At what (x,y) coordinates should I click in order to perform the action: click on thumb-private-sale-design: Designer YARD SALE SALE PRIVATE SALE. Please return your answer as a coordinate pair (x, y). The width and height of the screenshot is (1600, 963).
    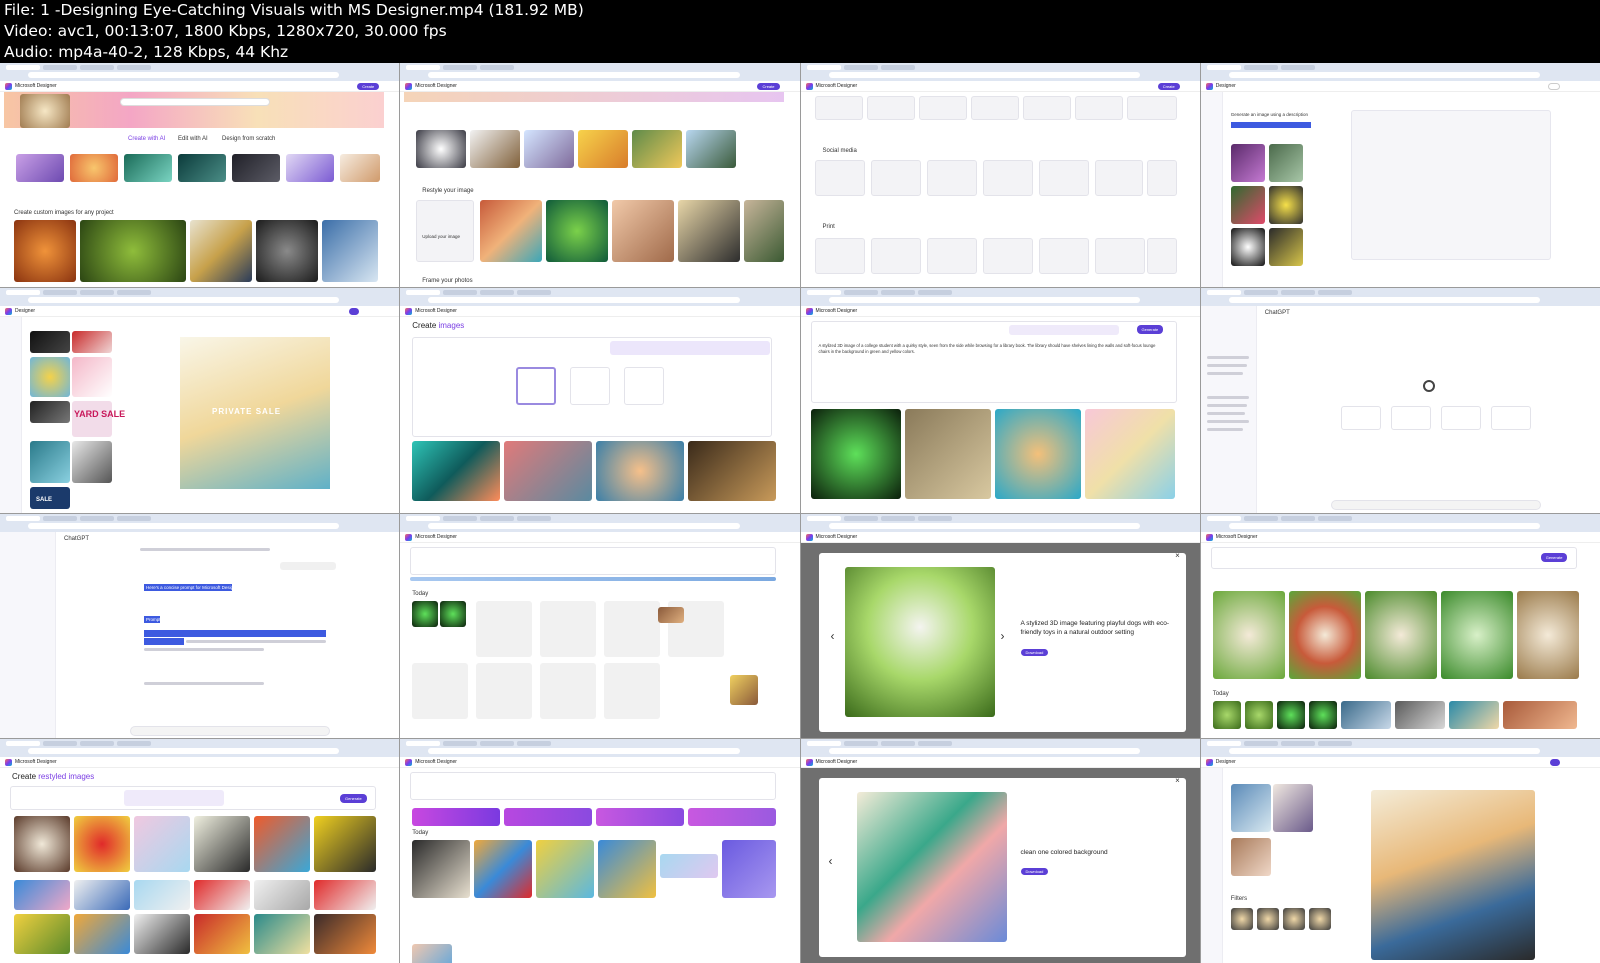
    Looking at the image, I should click on (200, 400).